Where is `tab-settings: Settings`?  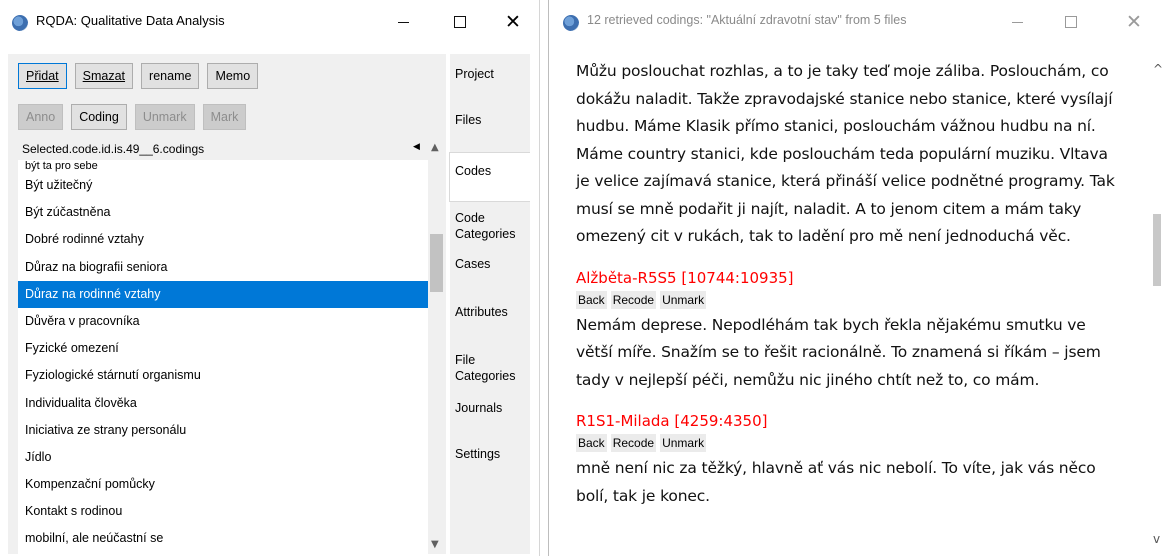 tab-settings: Settings is located at coordinates (490, 454).